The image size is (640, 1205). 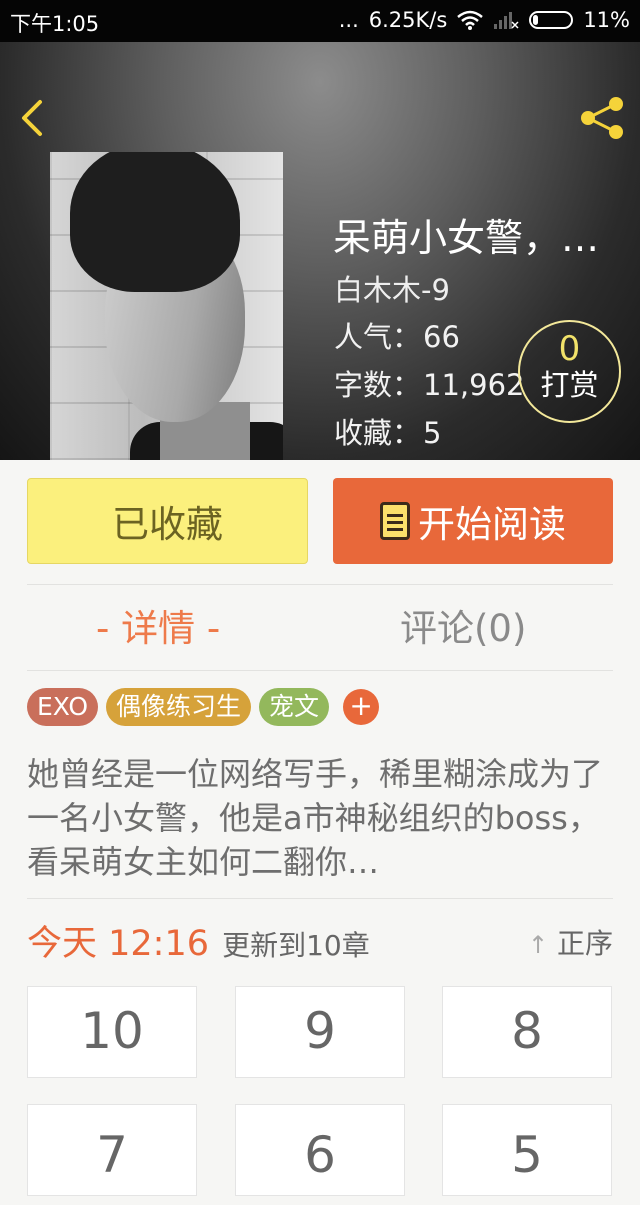 I want to click on favorited-label: 已收藏, so click(x=167, y=524).